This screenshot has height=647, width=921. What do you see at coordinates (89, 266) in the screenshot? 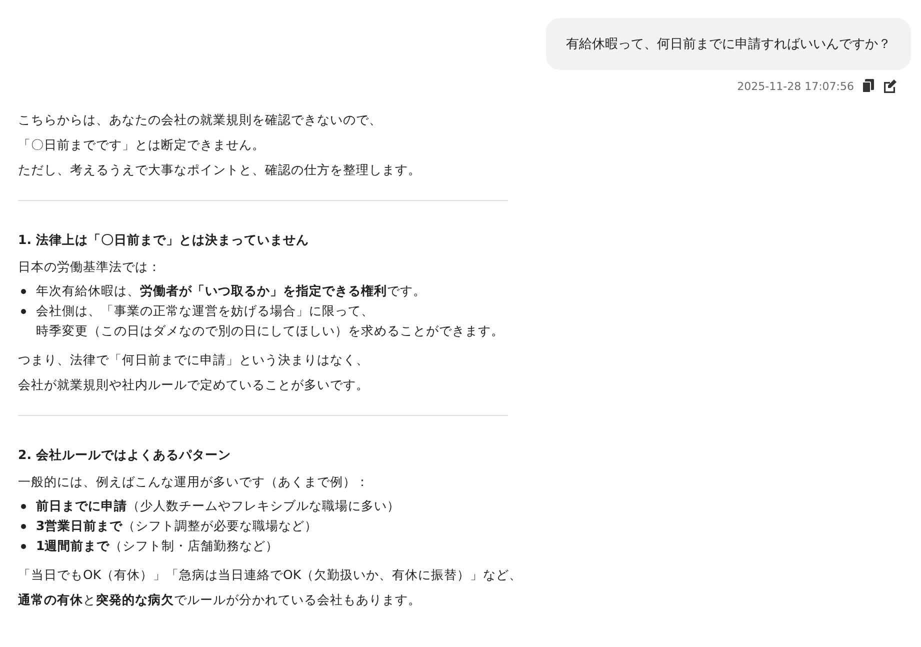
I see `answer-text: 日本の労働基準法では：` at bounding box center [89, 266].